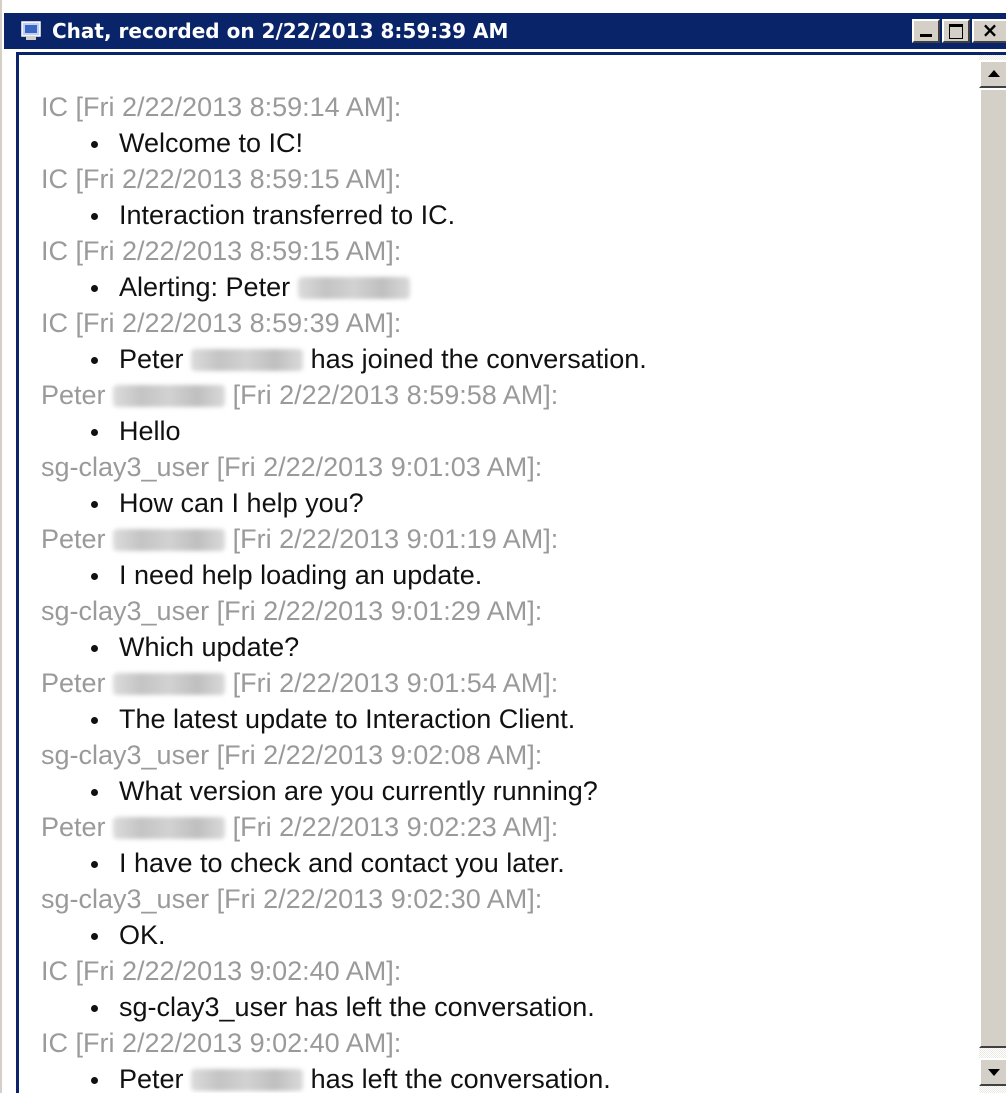 Image resolution: width=1006 pixels, height=1093 pixels. I want to click on scroll-down-arrow-icon, so click(992, 1072).